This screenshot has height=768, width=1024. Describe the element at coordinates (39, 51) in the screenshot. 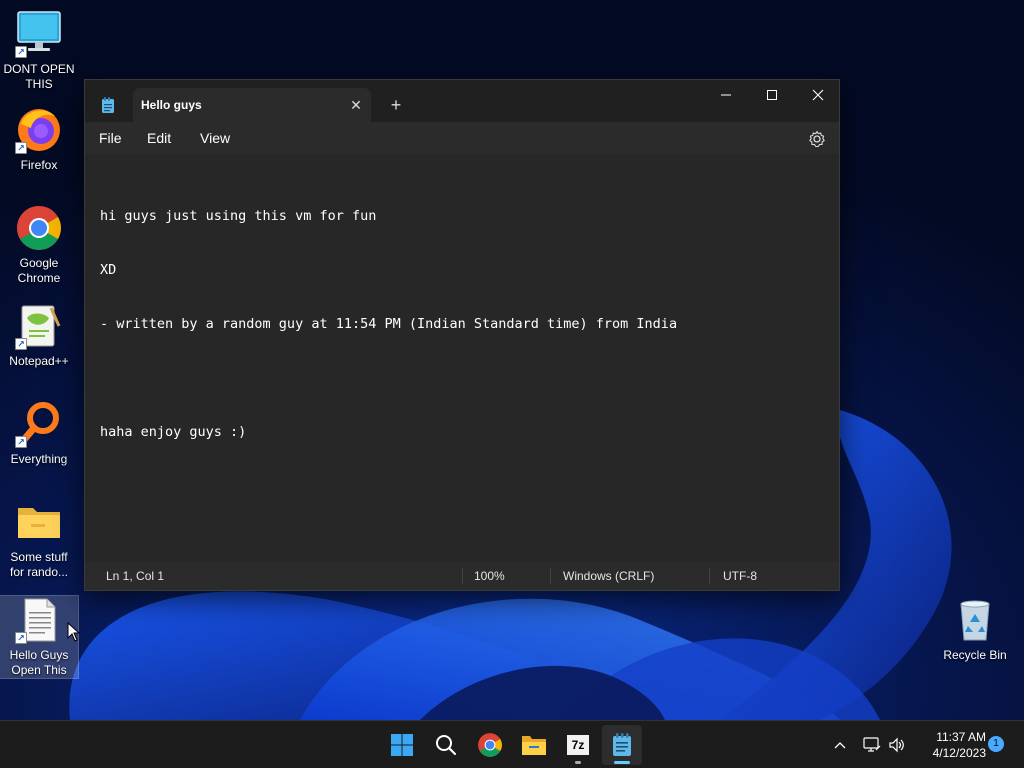

I see `desktop-icon-dont-open-this: ↗ DONT OPEN THIS` at that location.